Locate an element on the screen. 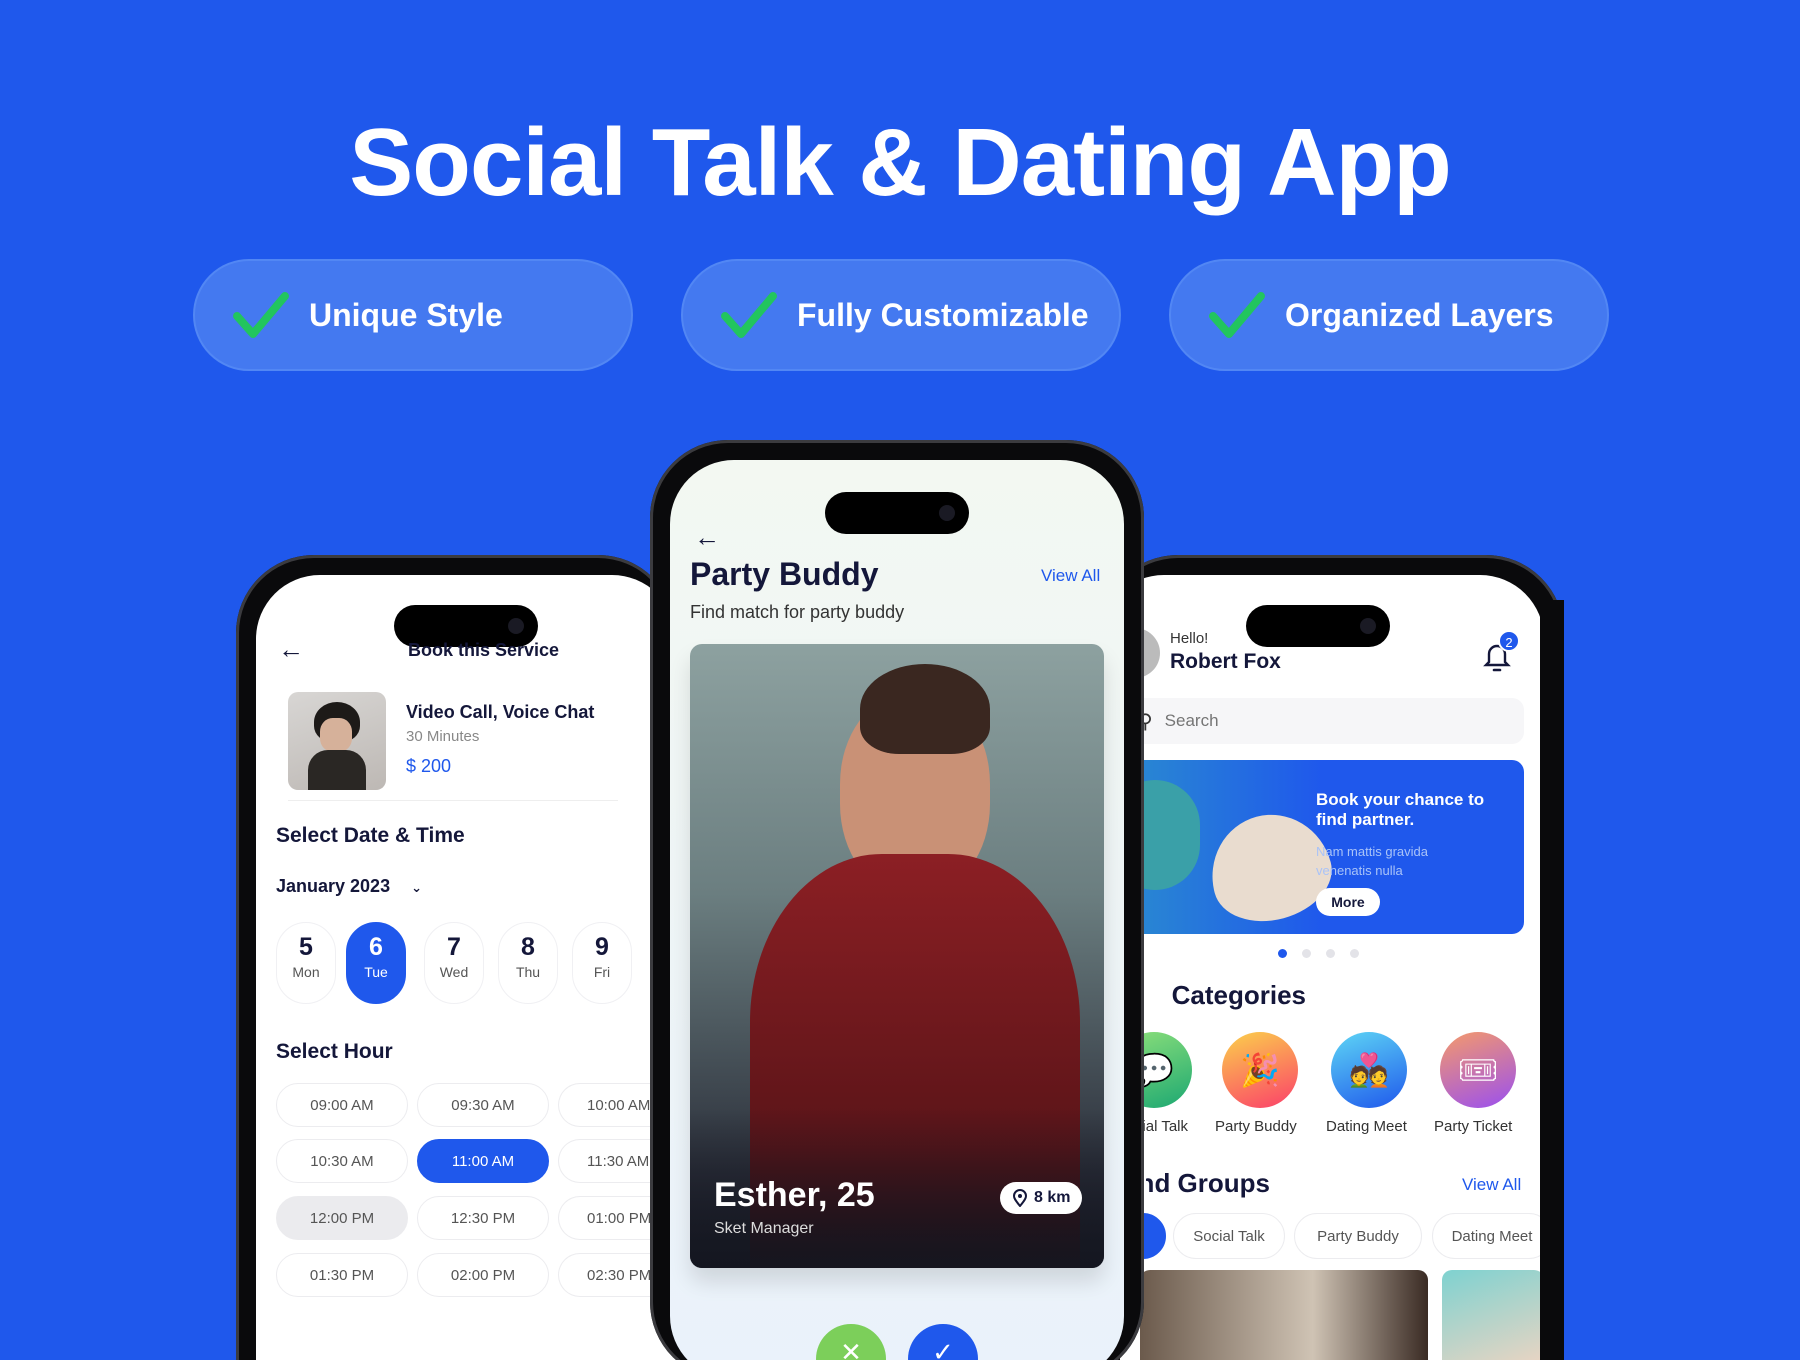  date-number: 6 is located at coordinates (376, 947).